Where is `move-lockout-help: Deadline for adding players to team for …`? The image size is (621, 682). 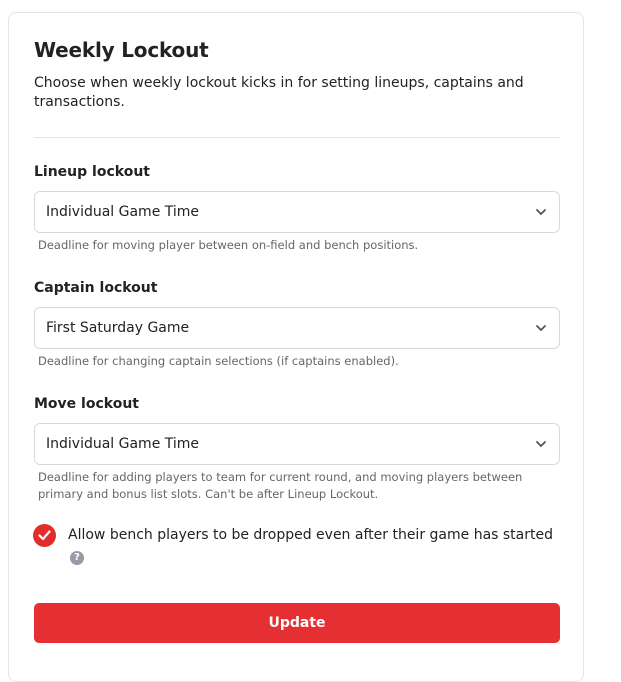 move-lockout-help: Deadline for adding players to team for … is located at coordinates (280, 485).